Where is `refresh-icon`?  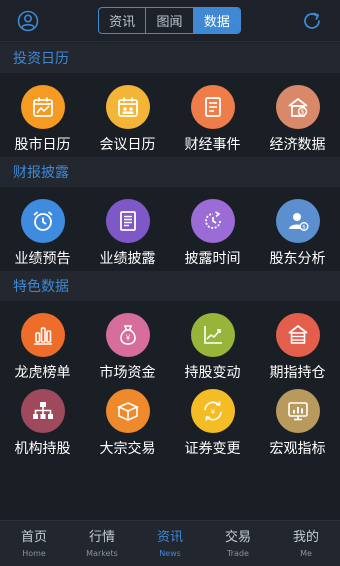 refresh-icon is located at coordinates (312, 21).